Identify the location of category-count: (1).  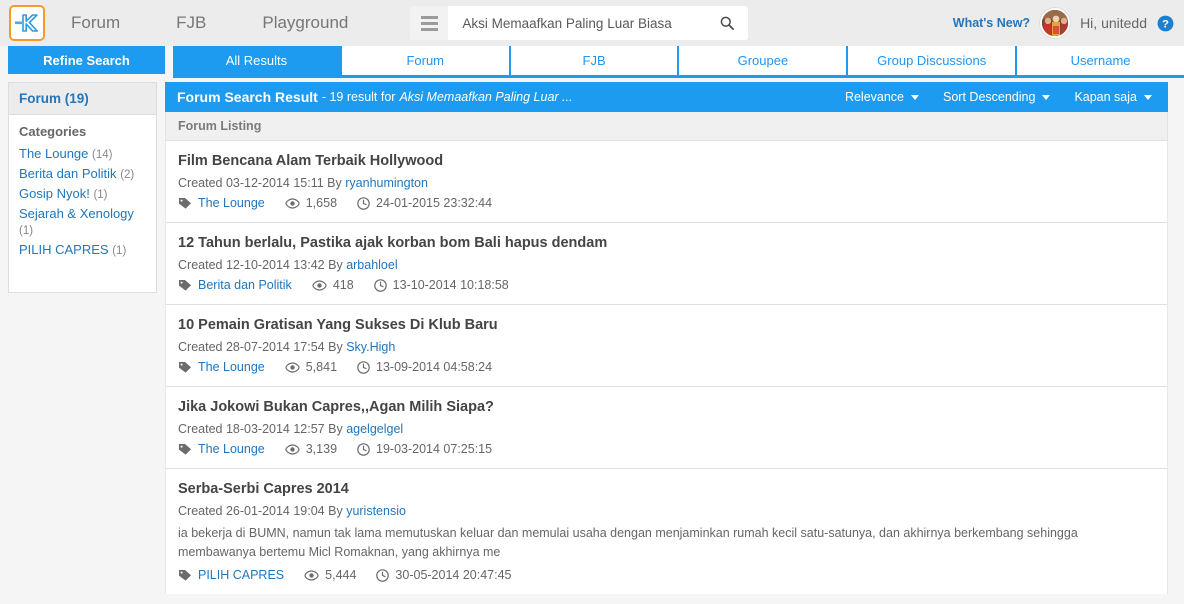
(119, 251).